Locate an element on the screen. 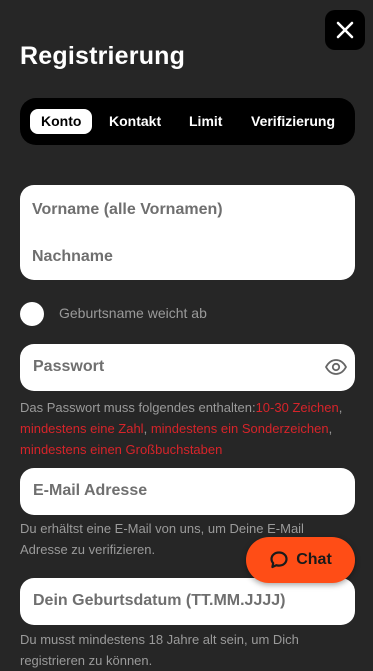 The width and height of the screenshot is (373, 671). chat-bubble-icon is located at coordinates (279, 560).